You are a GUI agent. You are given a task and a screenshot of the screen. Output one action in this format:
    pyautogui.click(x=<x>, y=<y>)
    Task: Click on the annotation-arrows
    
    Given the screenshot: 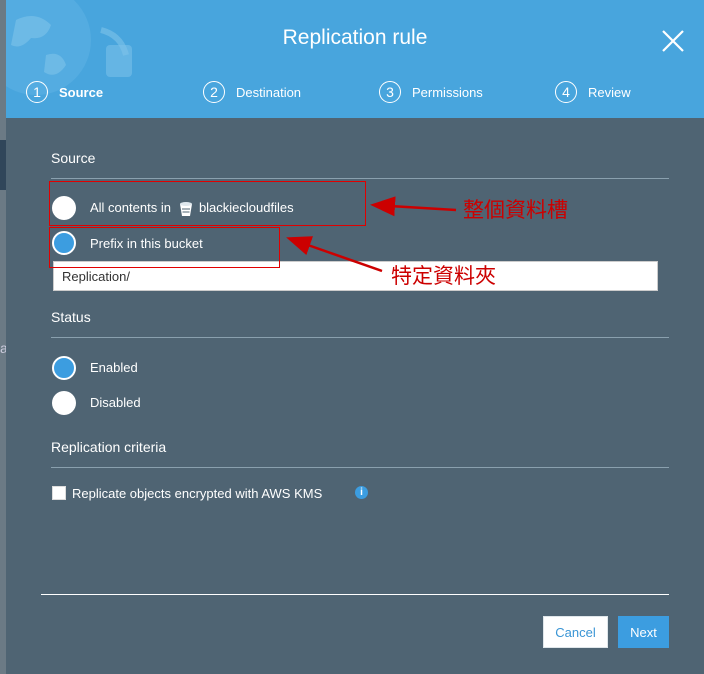 What is the action you would take?
    pyautogui.click(x=371, y=234)
    